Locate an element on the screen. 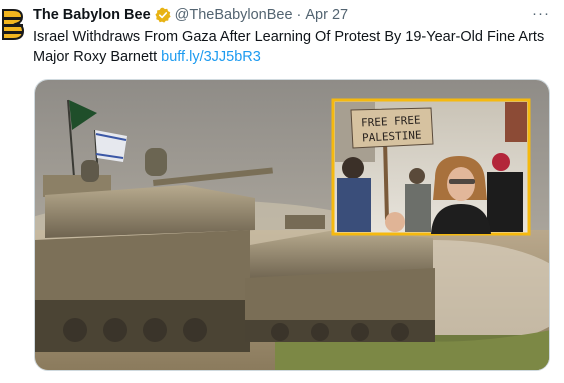 The width and height of the screenshot is (564, 383). babylon-bee-logo-icon is located at coordinates (13, 24).